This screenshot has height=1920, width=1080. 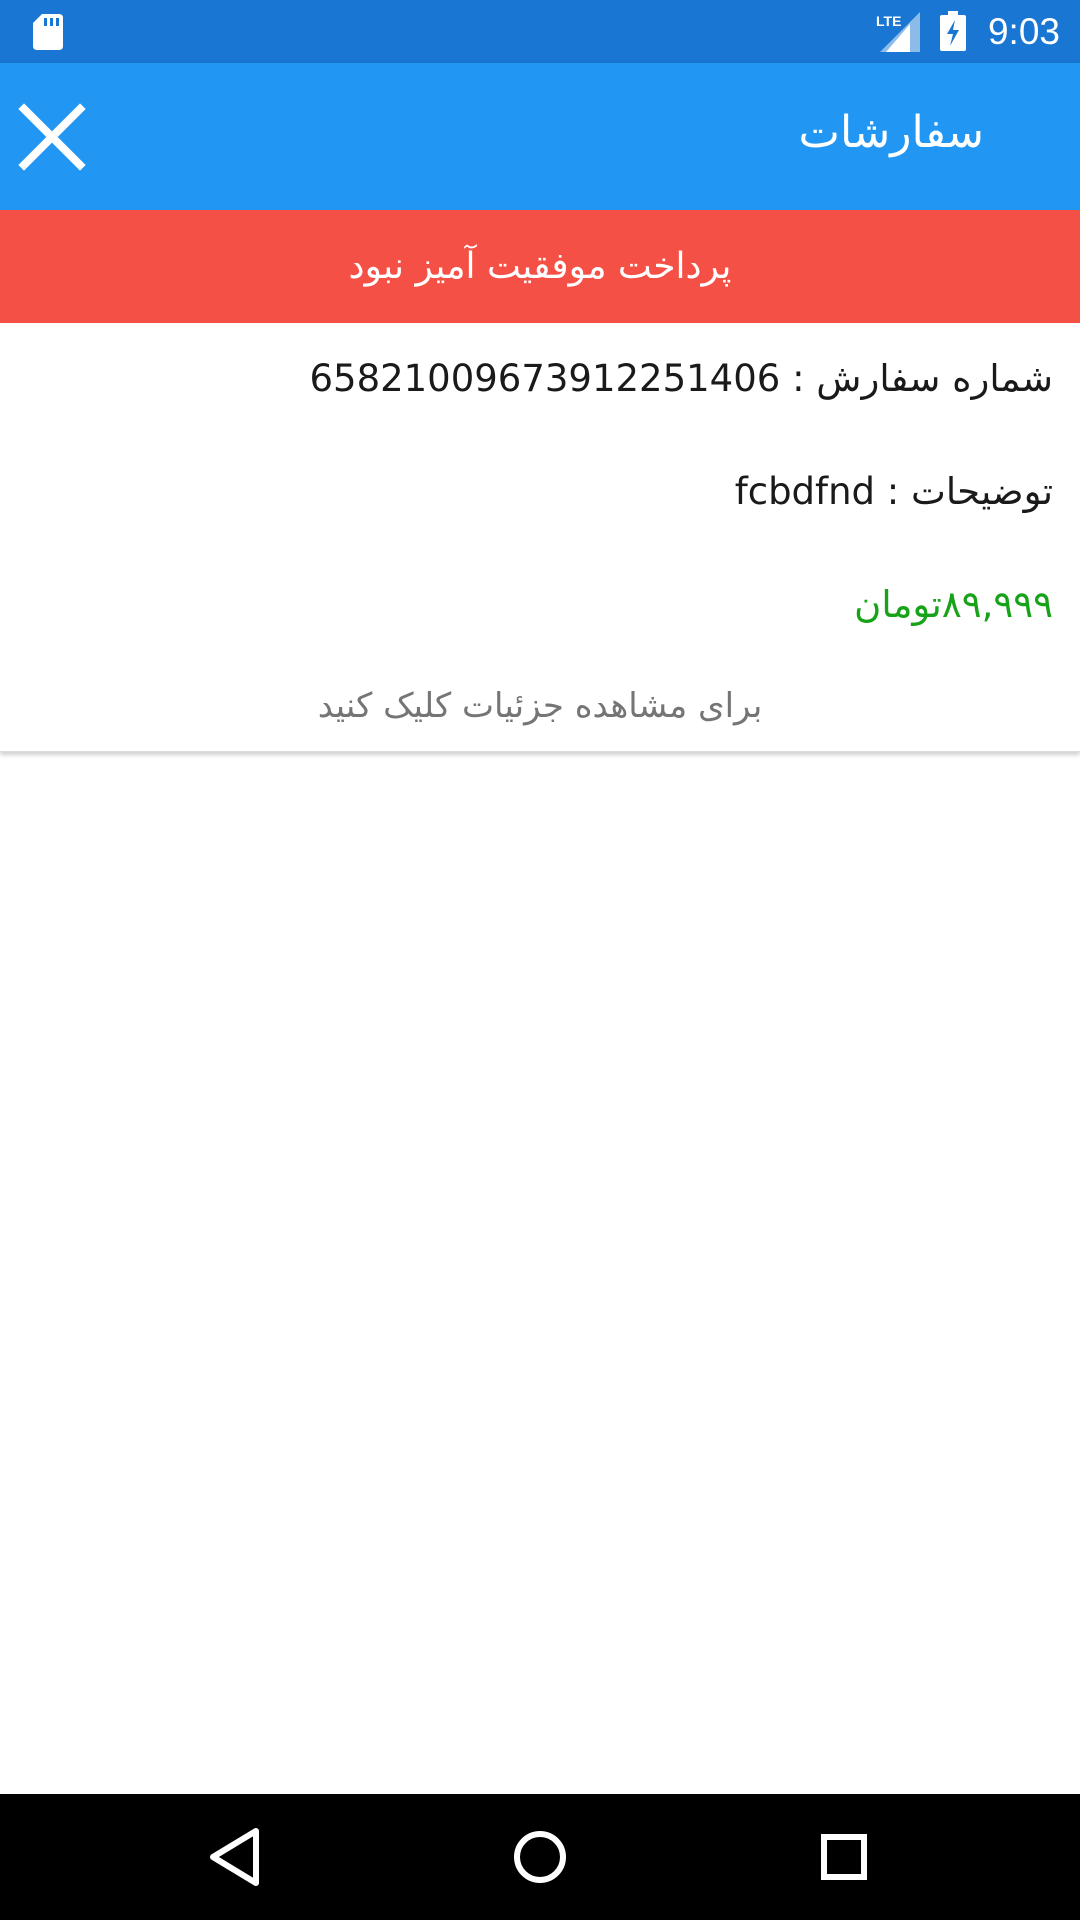 What do you see at coordinates (52, 137) in the screenshot?
I see `close-icon` at bounding box center [52, 137].